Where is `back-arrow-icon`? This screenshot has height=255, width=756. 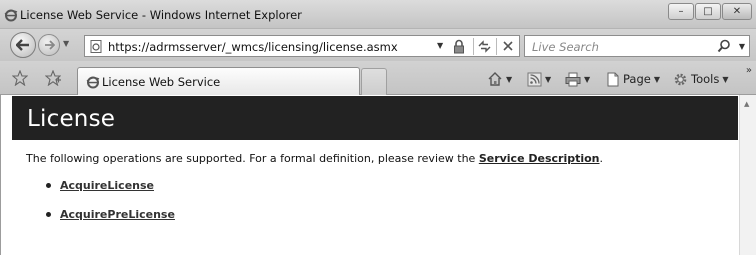
back-arrow-icon is located at coordinates (22, 45).